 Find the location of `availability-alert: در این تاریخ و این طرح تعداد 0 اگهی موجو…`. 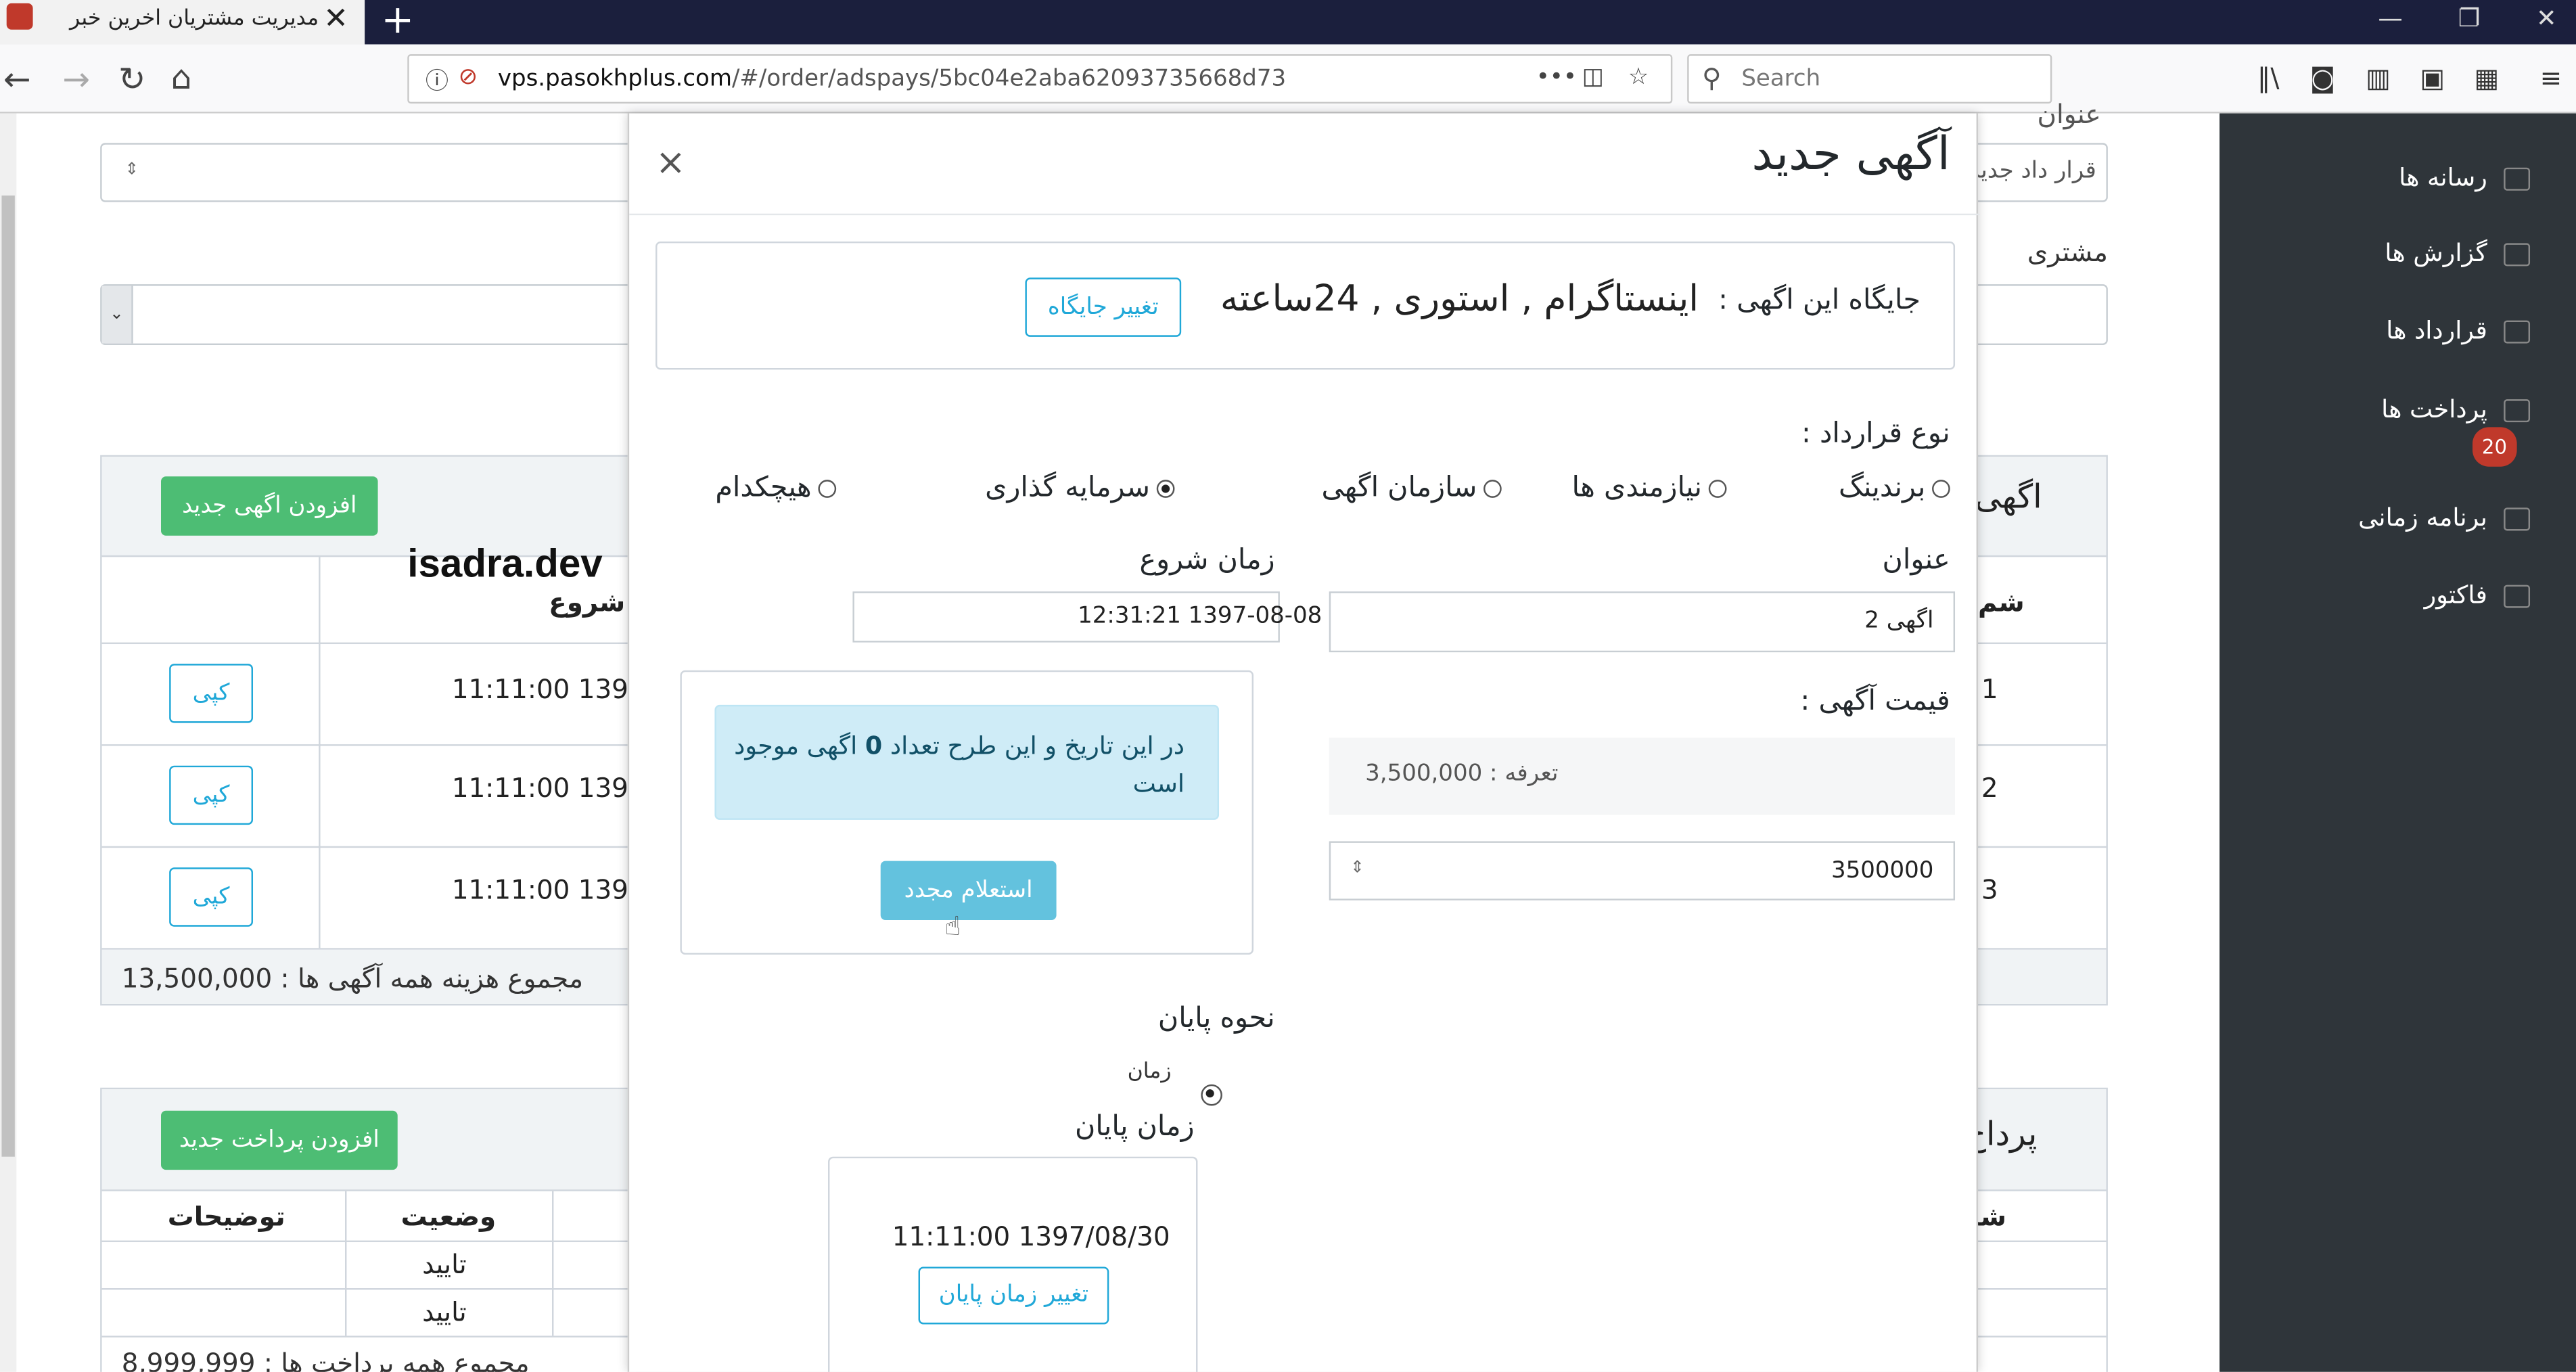

availability-alert: در این تاریخ و این طرح تعداد 0 اگهی موجو… is located at coordinates (967, 762).